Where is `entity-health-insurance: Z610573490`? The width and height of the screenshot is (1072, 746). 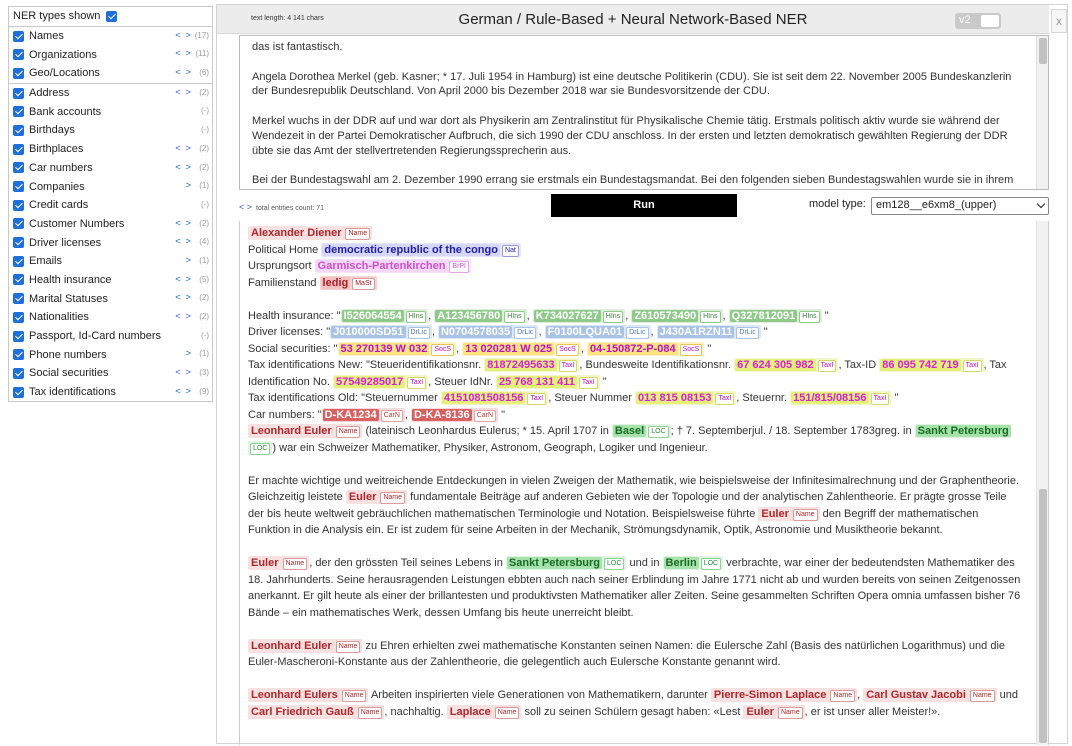 entity-health-insurance: Z610573490 is located at coordinates (665, 315).